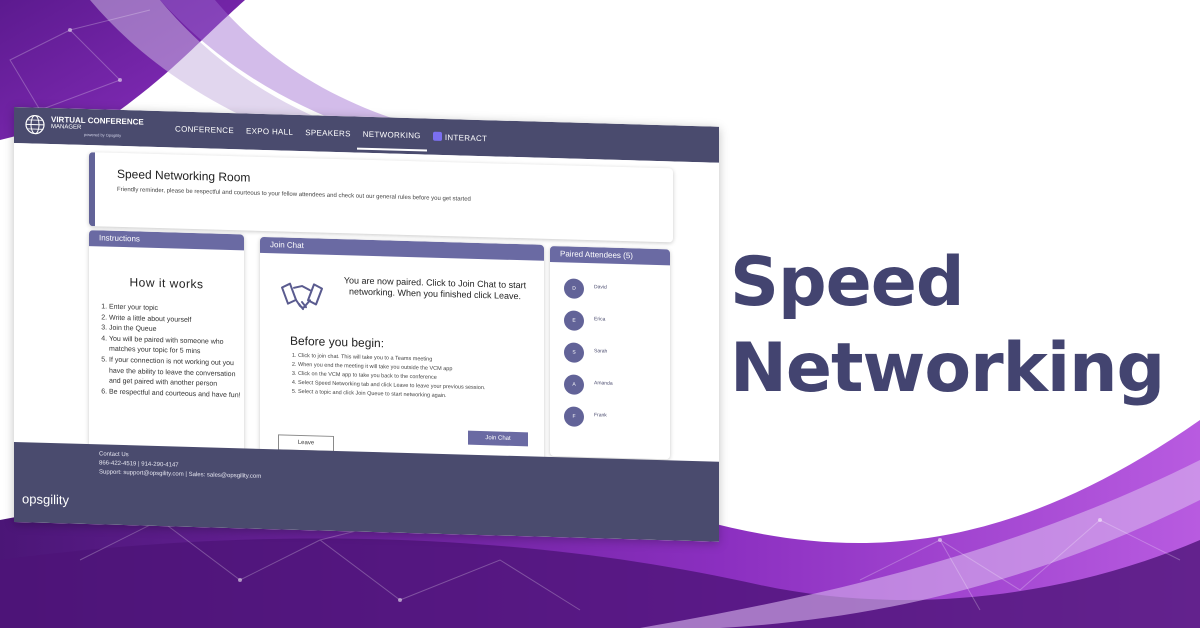 Image resolution: width=1200 pixels, height=628 pixels. I want to click on nav-speakers: SPEAKERS, so click(328, 138).